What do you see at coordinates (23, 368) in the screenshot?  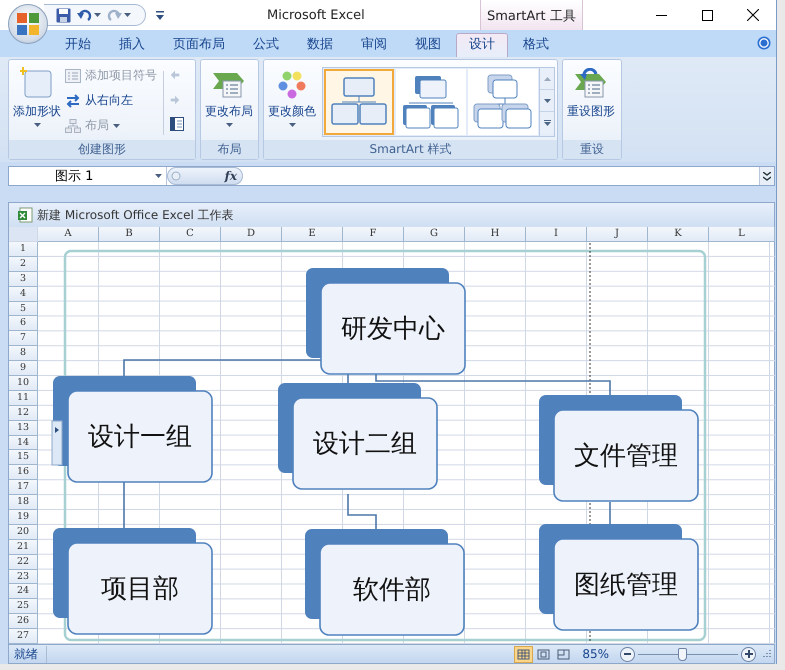 I see `row-header: 9` at bounding box center [23, 368].